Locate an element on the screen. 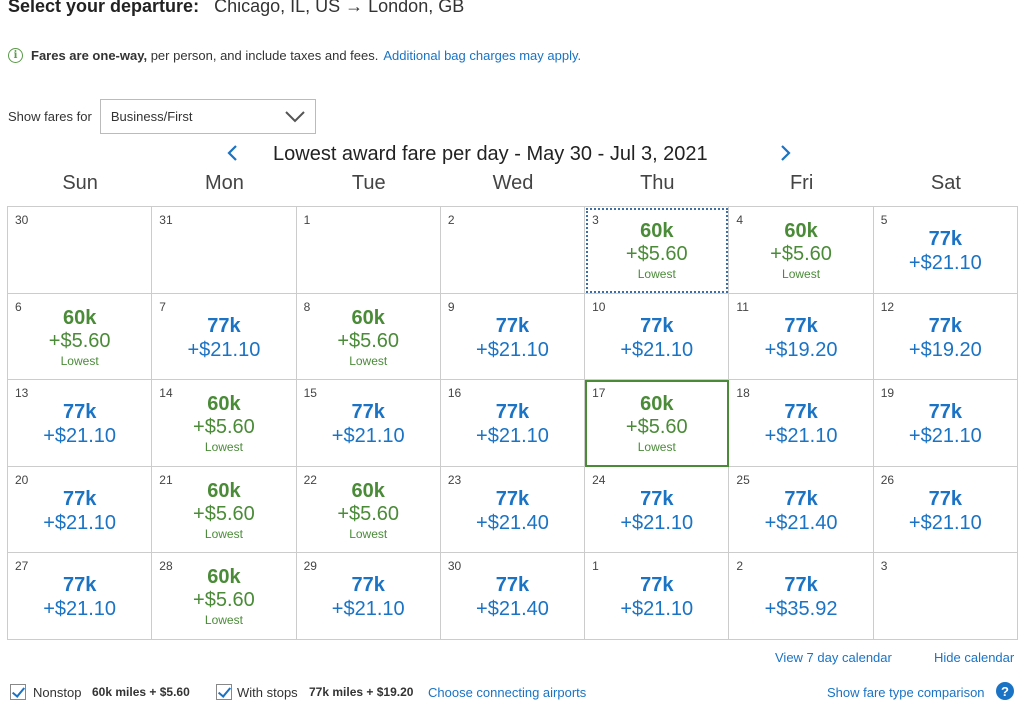 This screenshot has height=712, width=1024. route-text: Chicago, IL, US → London, GB is located at coordinates (339, 8).